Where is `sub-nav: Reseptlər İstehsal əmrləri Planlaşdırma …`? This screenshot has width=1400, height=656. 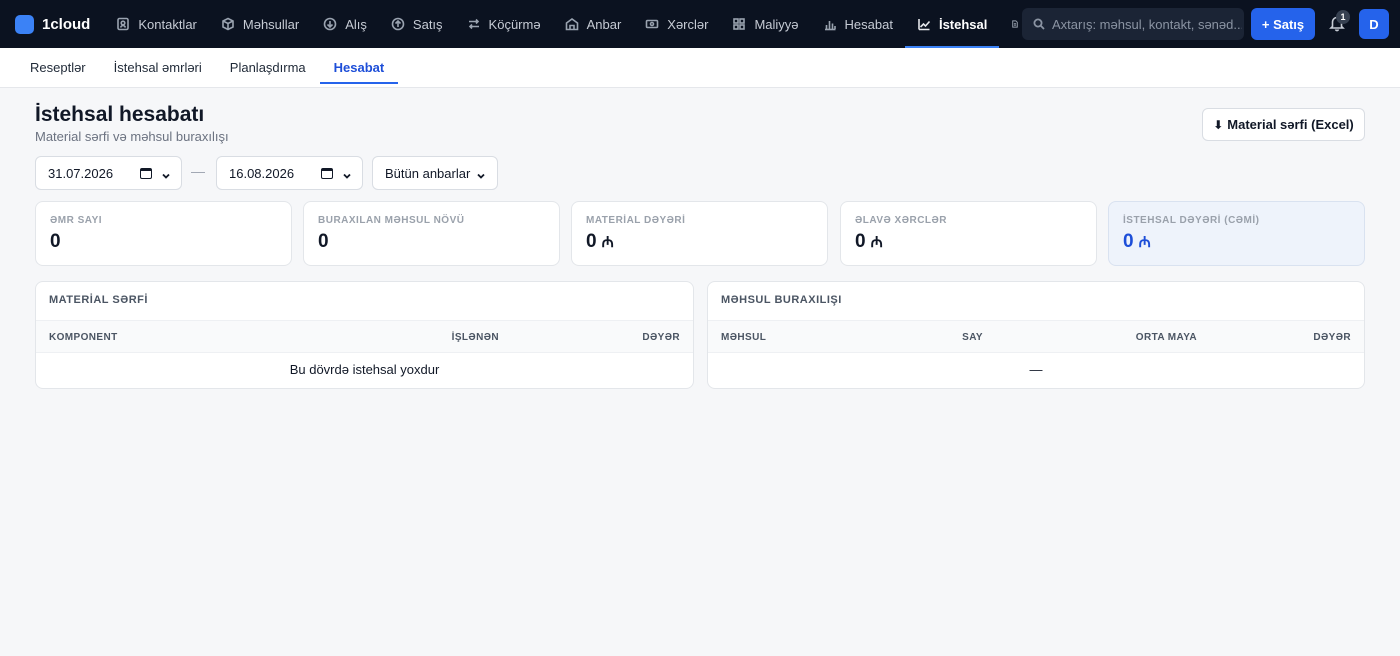
sub-nav: Reseptlər İstehsal əmrləri Planlaşdırma … is located at coordinates (700, 68).